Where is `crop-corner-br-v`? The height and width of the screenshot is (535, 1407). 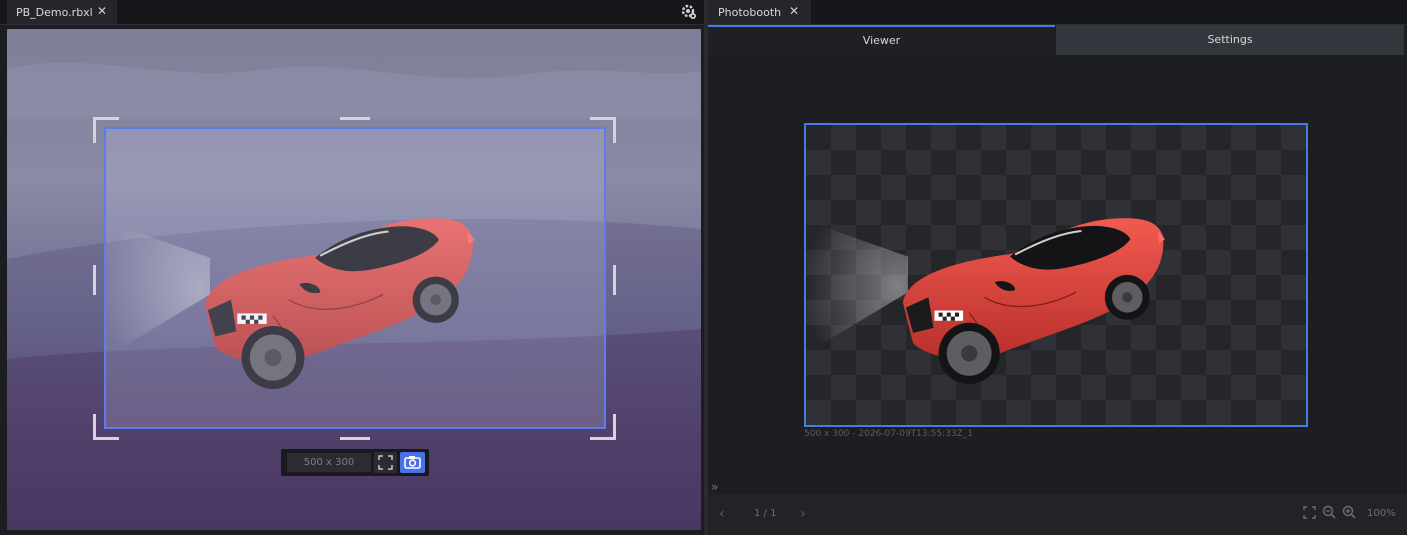 crop-corner-br-v is located at coordinates (614, 427).